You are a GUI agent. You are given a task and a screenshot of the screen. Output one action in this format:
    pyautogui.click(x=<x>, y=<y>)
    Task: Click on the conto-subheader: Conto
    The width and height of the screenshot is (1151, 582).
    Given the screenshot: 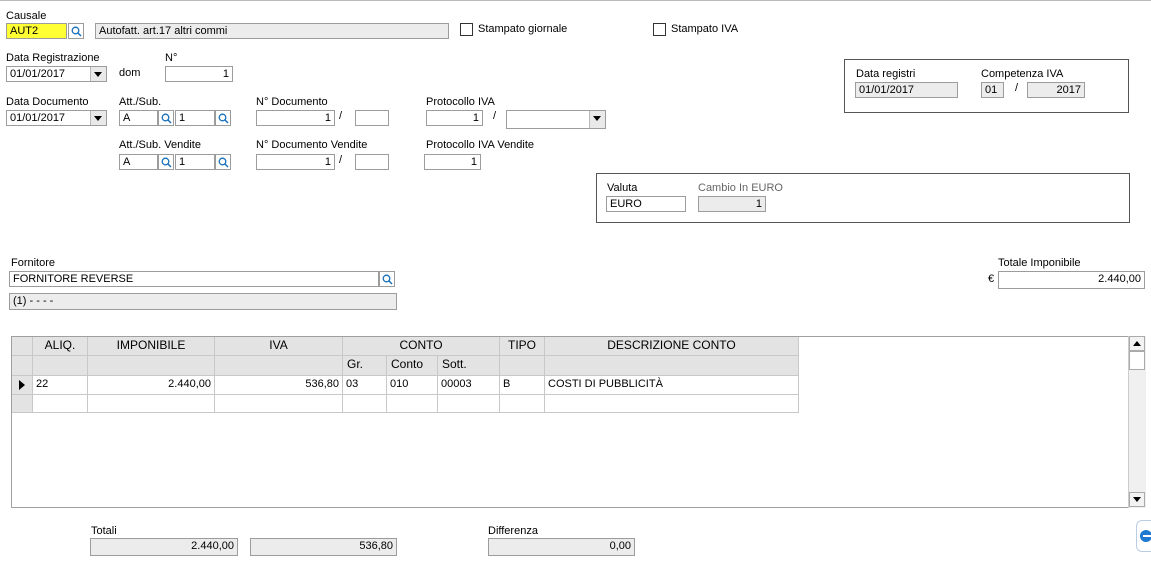 What is the action you would take?
    pyautogui.click(x=412, y=366)
    